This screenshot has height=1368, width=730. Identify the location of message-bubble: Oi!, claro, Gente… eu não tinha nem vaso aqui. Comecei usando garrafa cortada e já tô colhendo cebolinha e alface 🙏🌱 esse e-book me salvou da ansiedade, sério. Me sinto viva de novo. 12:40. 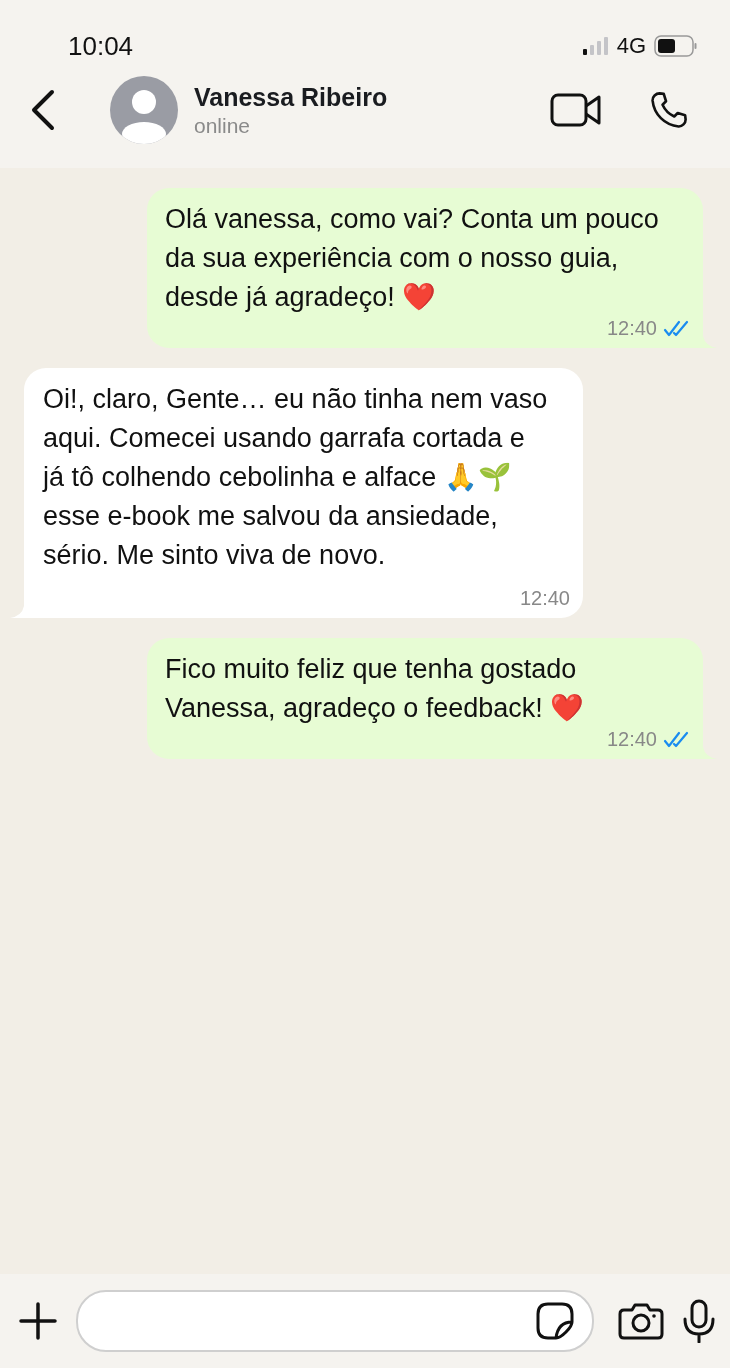
(303, 493).